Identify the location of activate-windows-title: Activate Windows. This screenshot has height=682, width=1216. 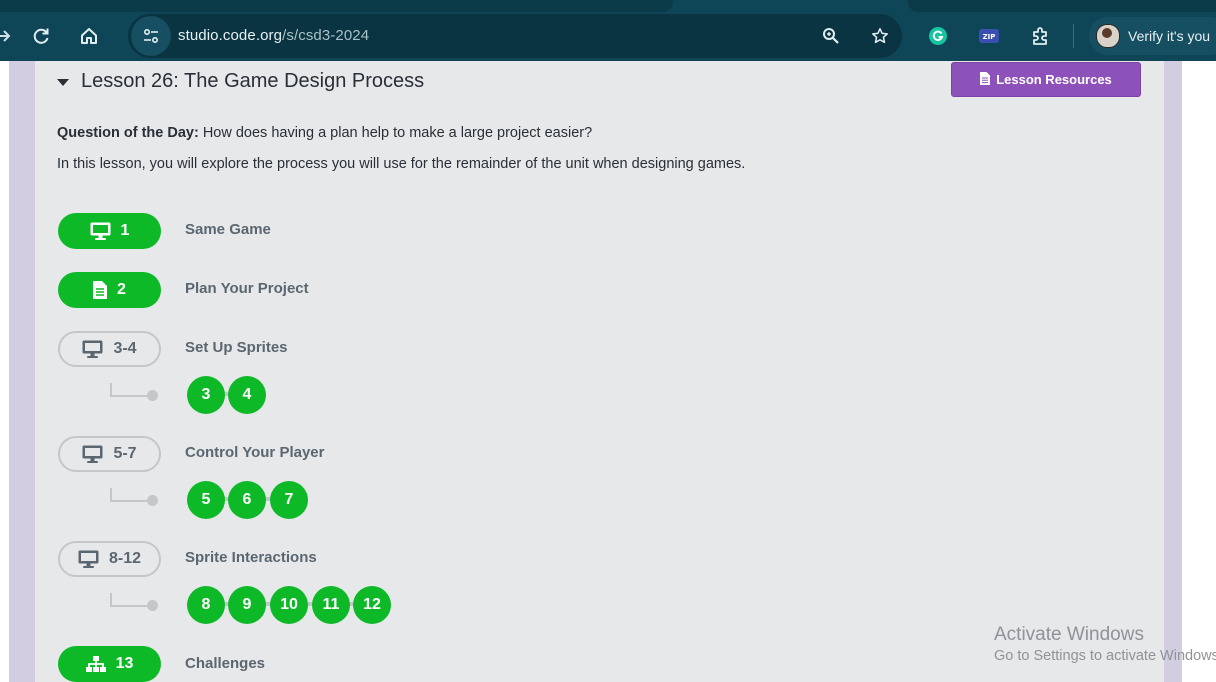
(1069, 634).